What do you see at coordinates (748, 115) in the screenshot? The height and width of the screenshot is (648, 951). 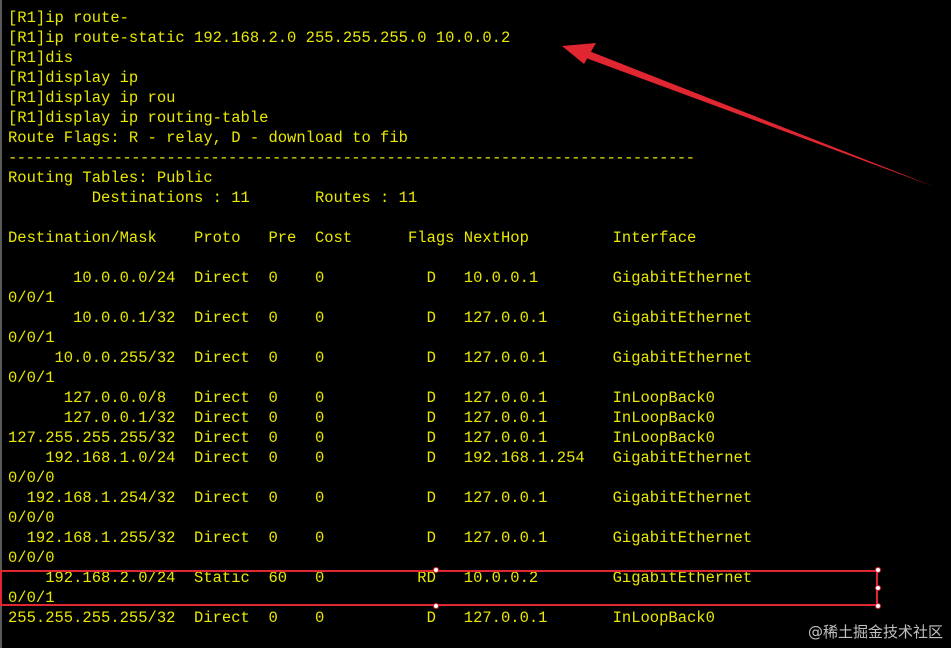 I see `annotation-arrow` at bounding box center [748, 115].